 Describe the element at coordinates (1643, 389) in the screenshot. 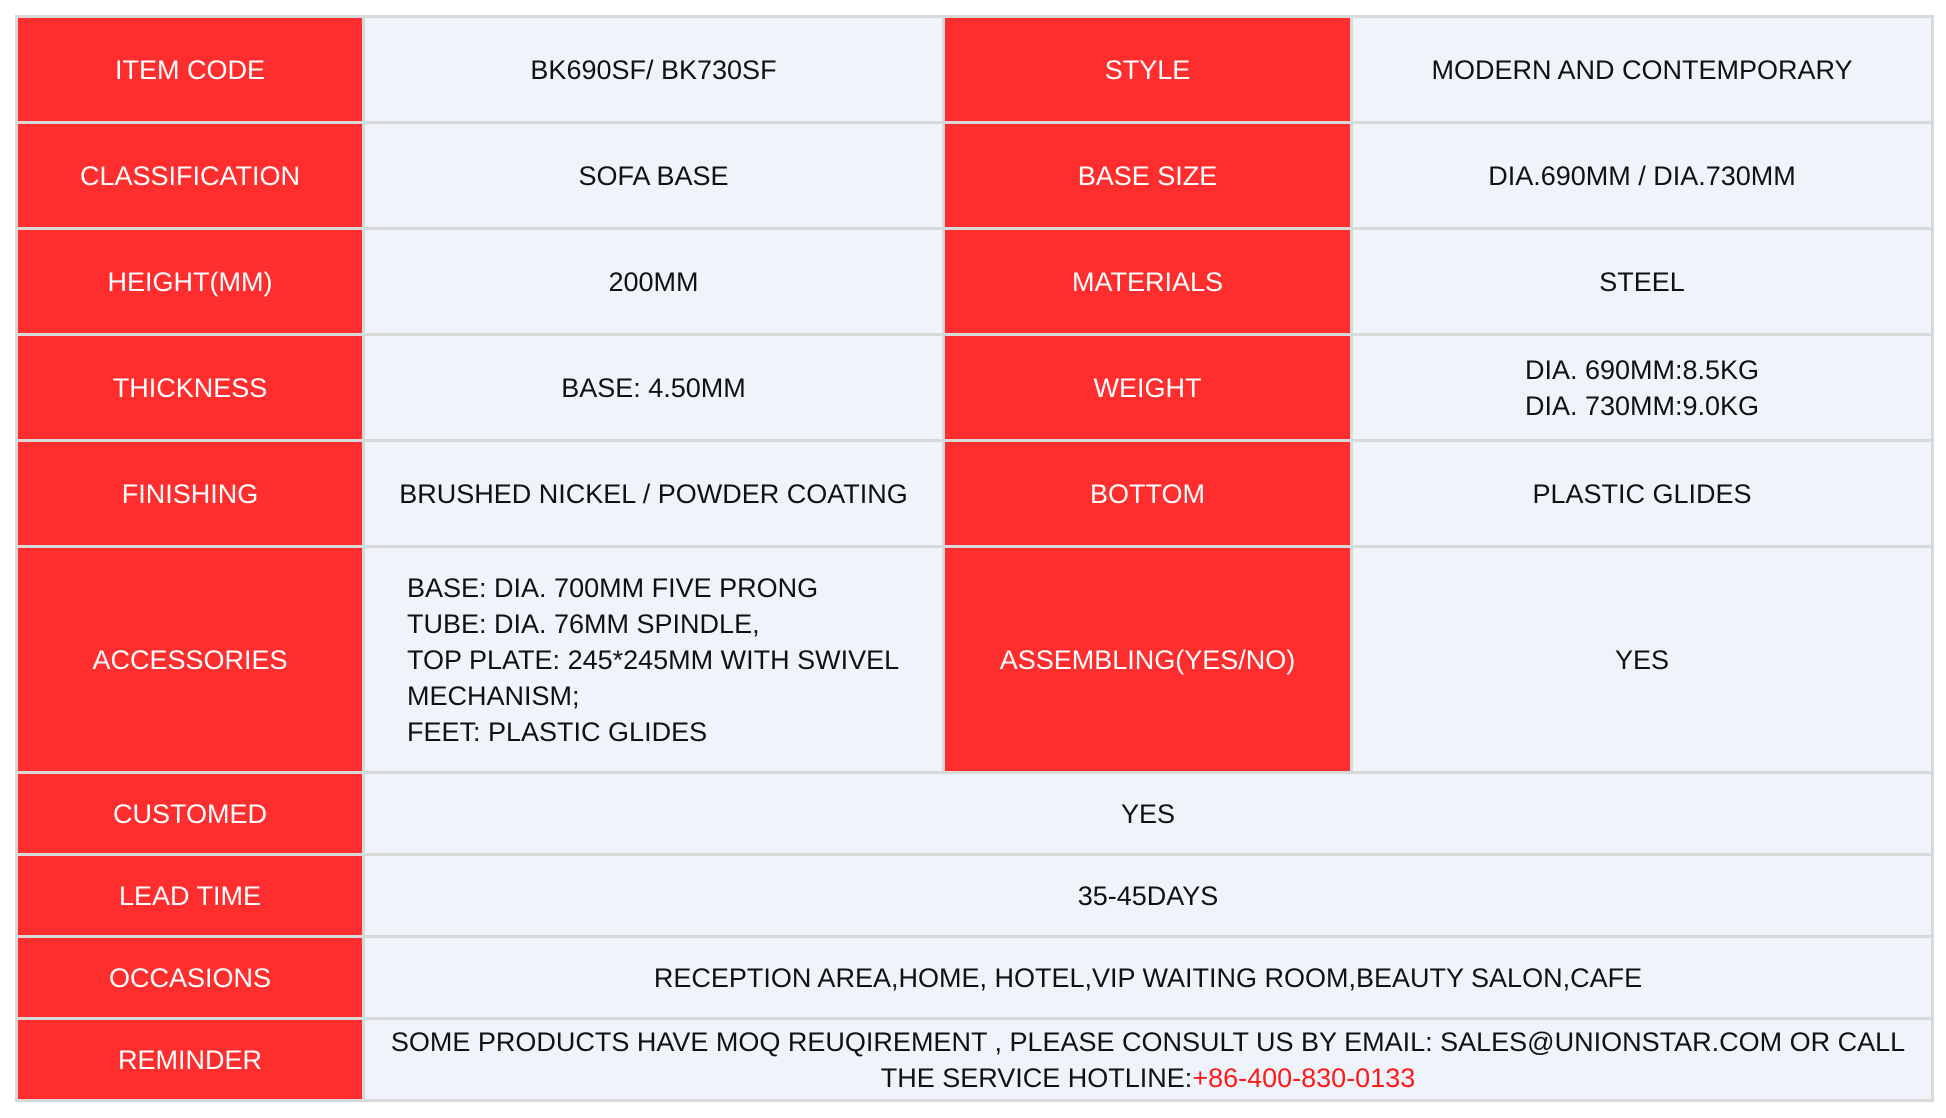

I see `weight-value: DIA. 690MM:8.5KG DIA. 730MM:9.0KG` at that location.